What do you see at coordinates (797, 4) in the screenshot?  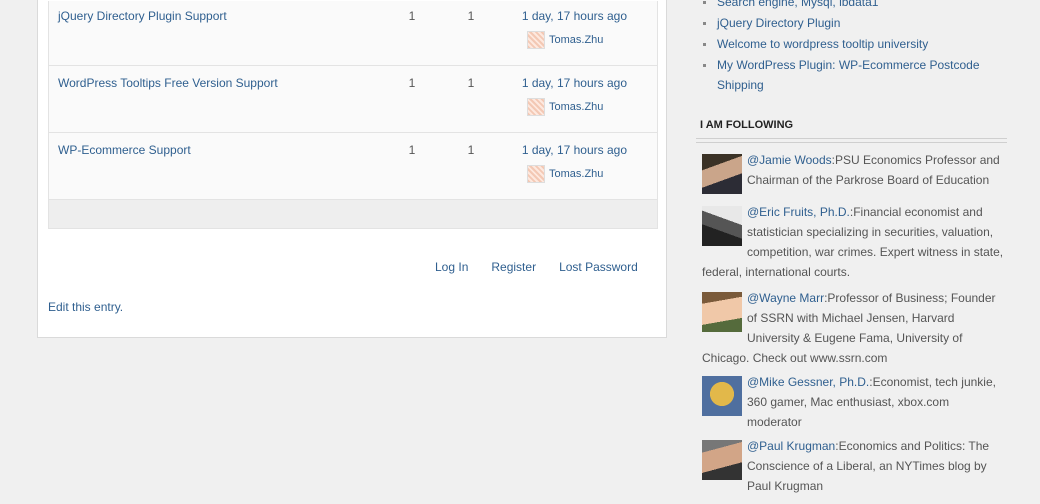 I see `recent-post-link: Search engine, Mysql, ibdata1` at bounding box center [797, 4].